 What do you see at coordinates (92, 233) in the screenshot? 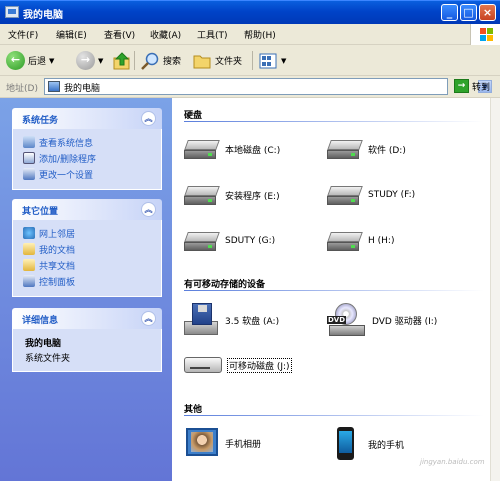
I see `network-places-link: 网上邻居` at bounding box center [92, 233].